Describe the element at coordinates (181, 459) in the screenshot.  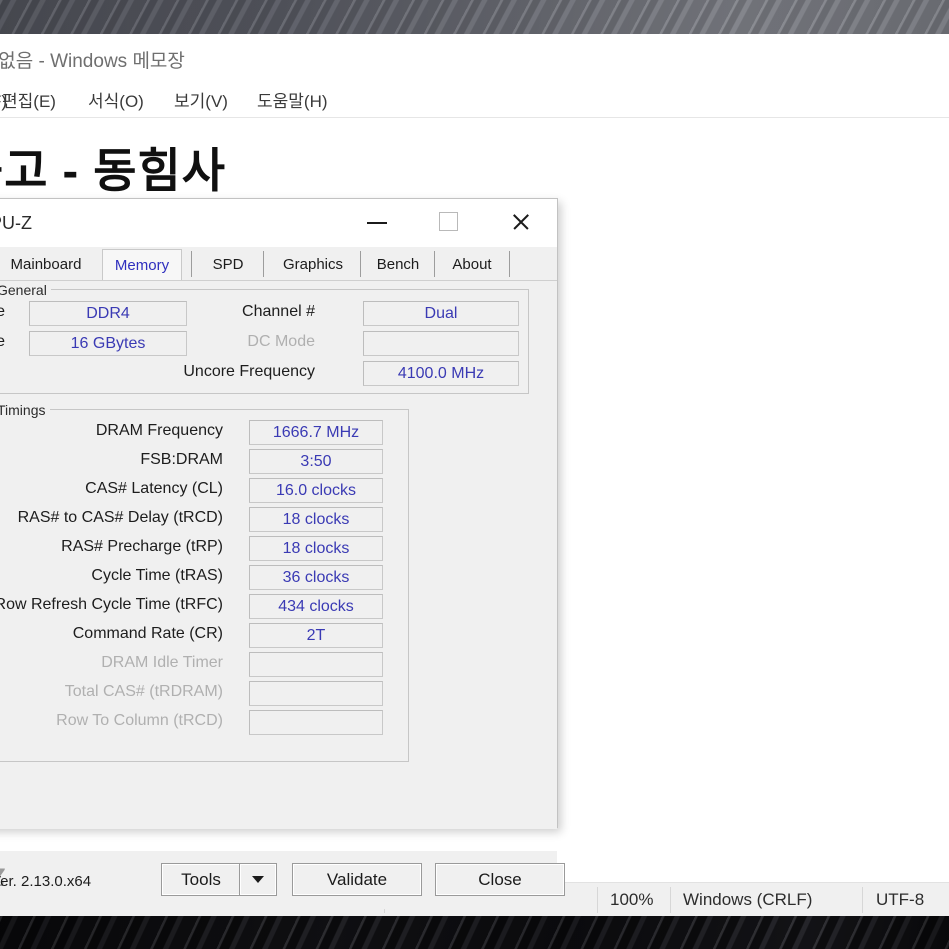
I see `fsb-dram-label: FSB:DRAM` at that location.